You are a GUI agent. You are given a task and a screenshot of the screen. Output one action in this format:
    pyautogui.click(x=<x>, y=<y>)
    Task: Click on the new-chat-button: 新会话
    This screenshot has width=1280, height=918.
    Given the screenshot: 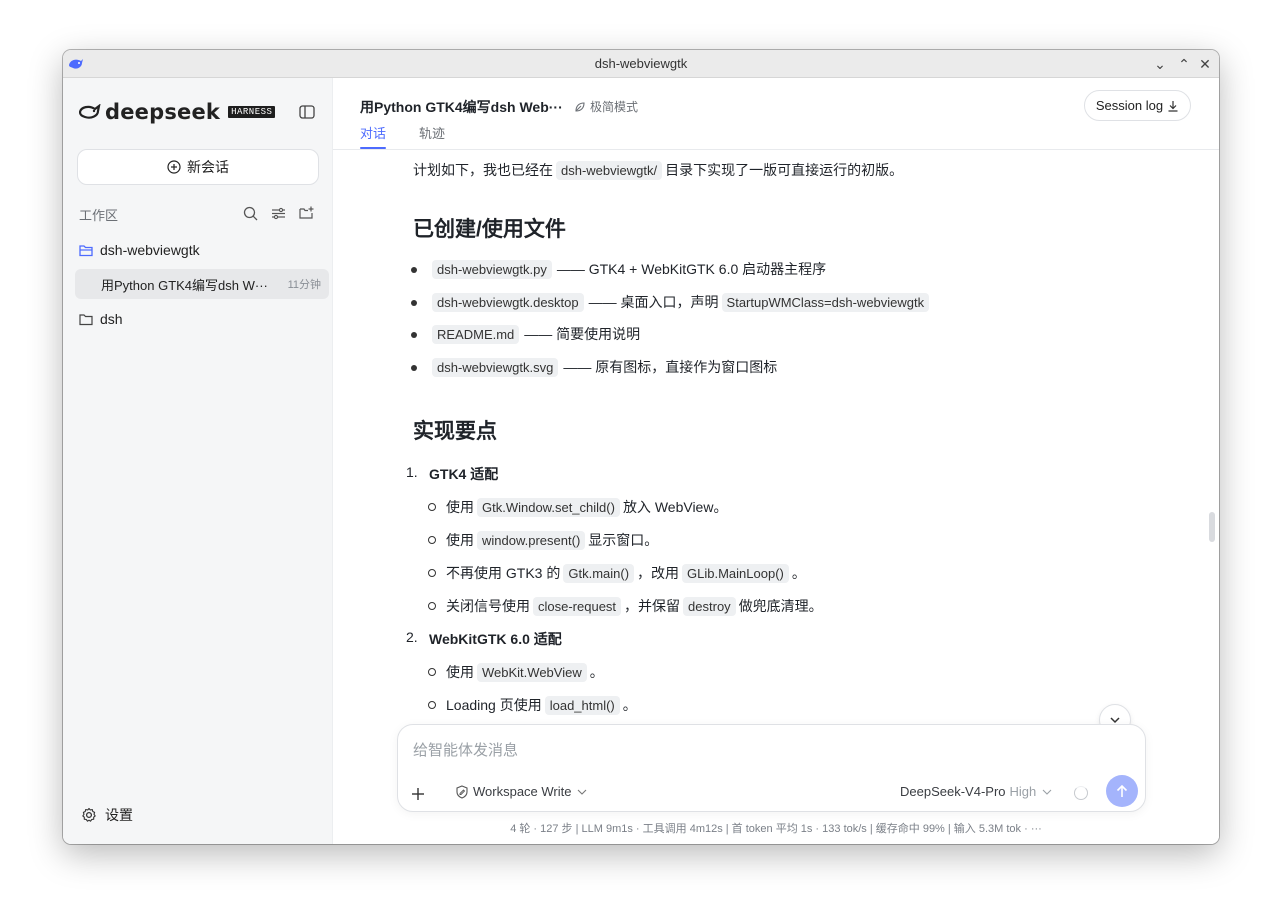 What is the action you would take?
    pyautogui.click(x=198, y=167)
    